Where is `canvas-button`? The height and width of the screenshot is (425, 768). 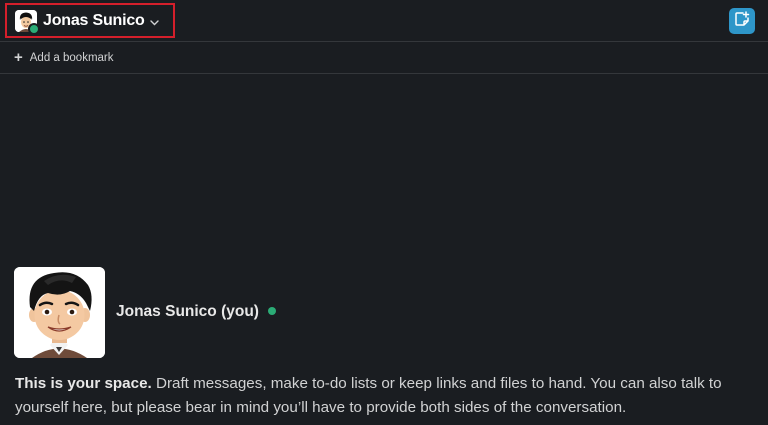
canvas-button is located at coordinates (742, 21).